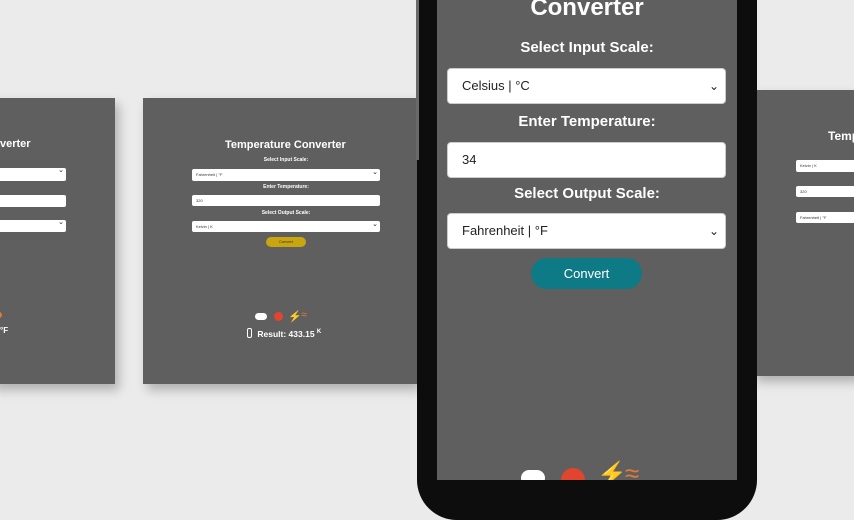 The width and height of the screenshot is (854, 520). What do you see at coordinates (417, 80) in the screenshot?
I see `phone-side-button` at bounding box center [417, 80].